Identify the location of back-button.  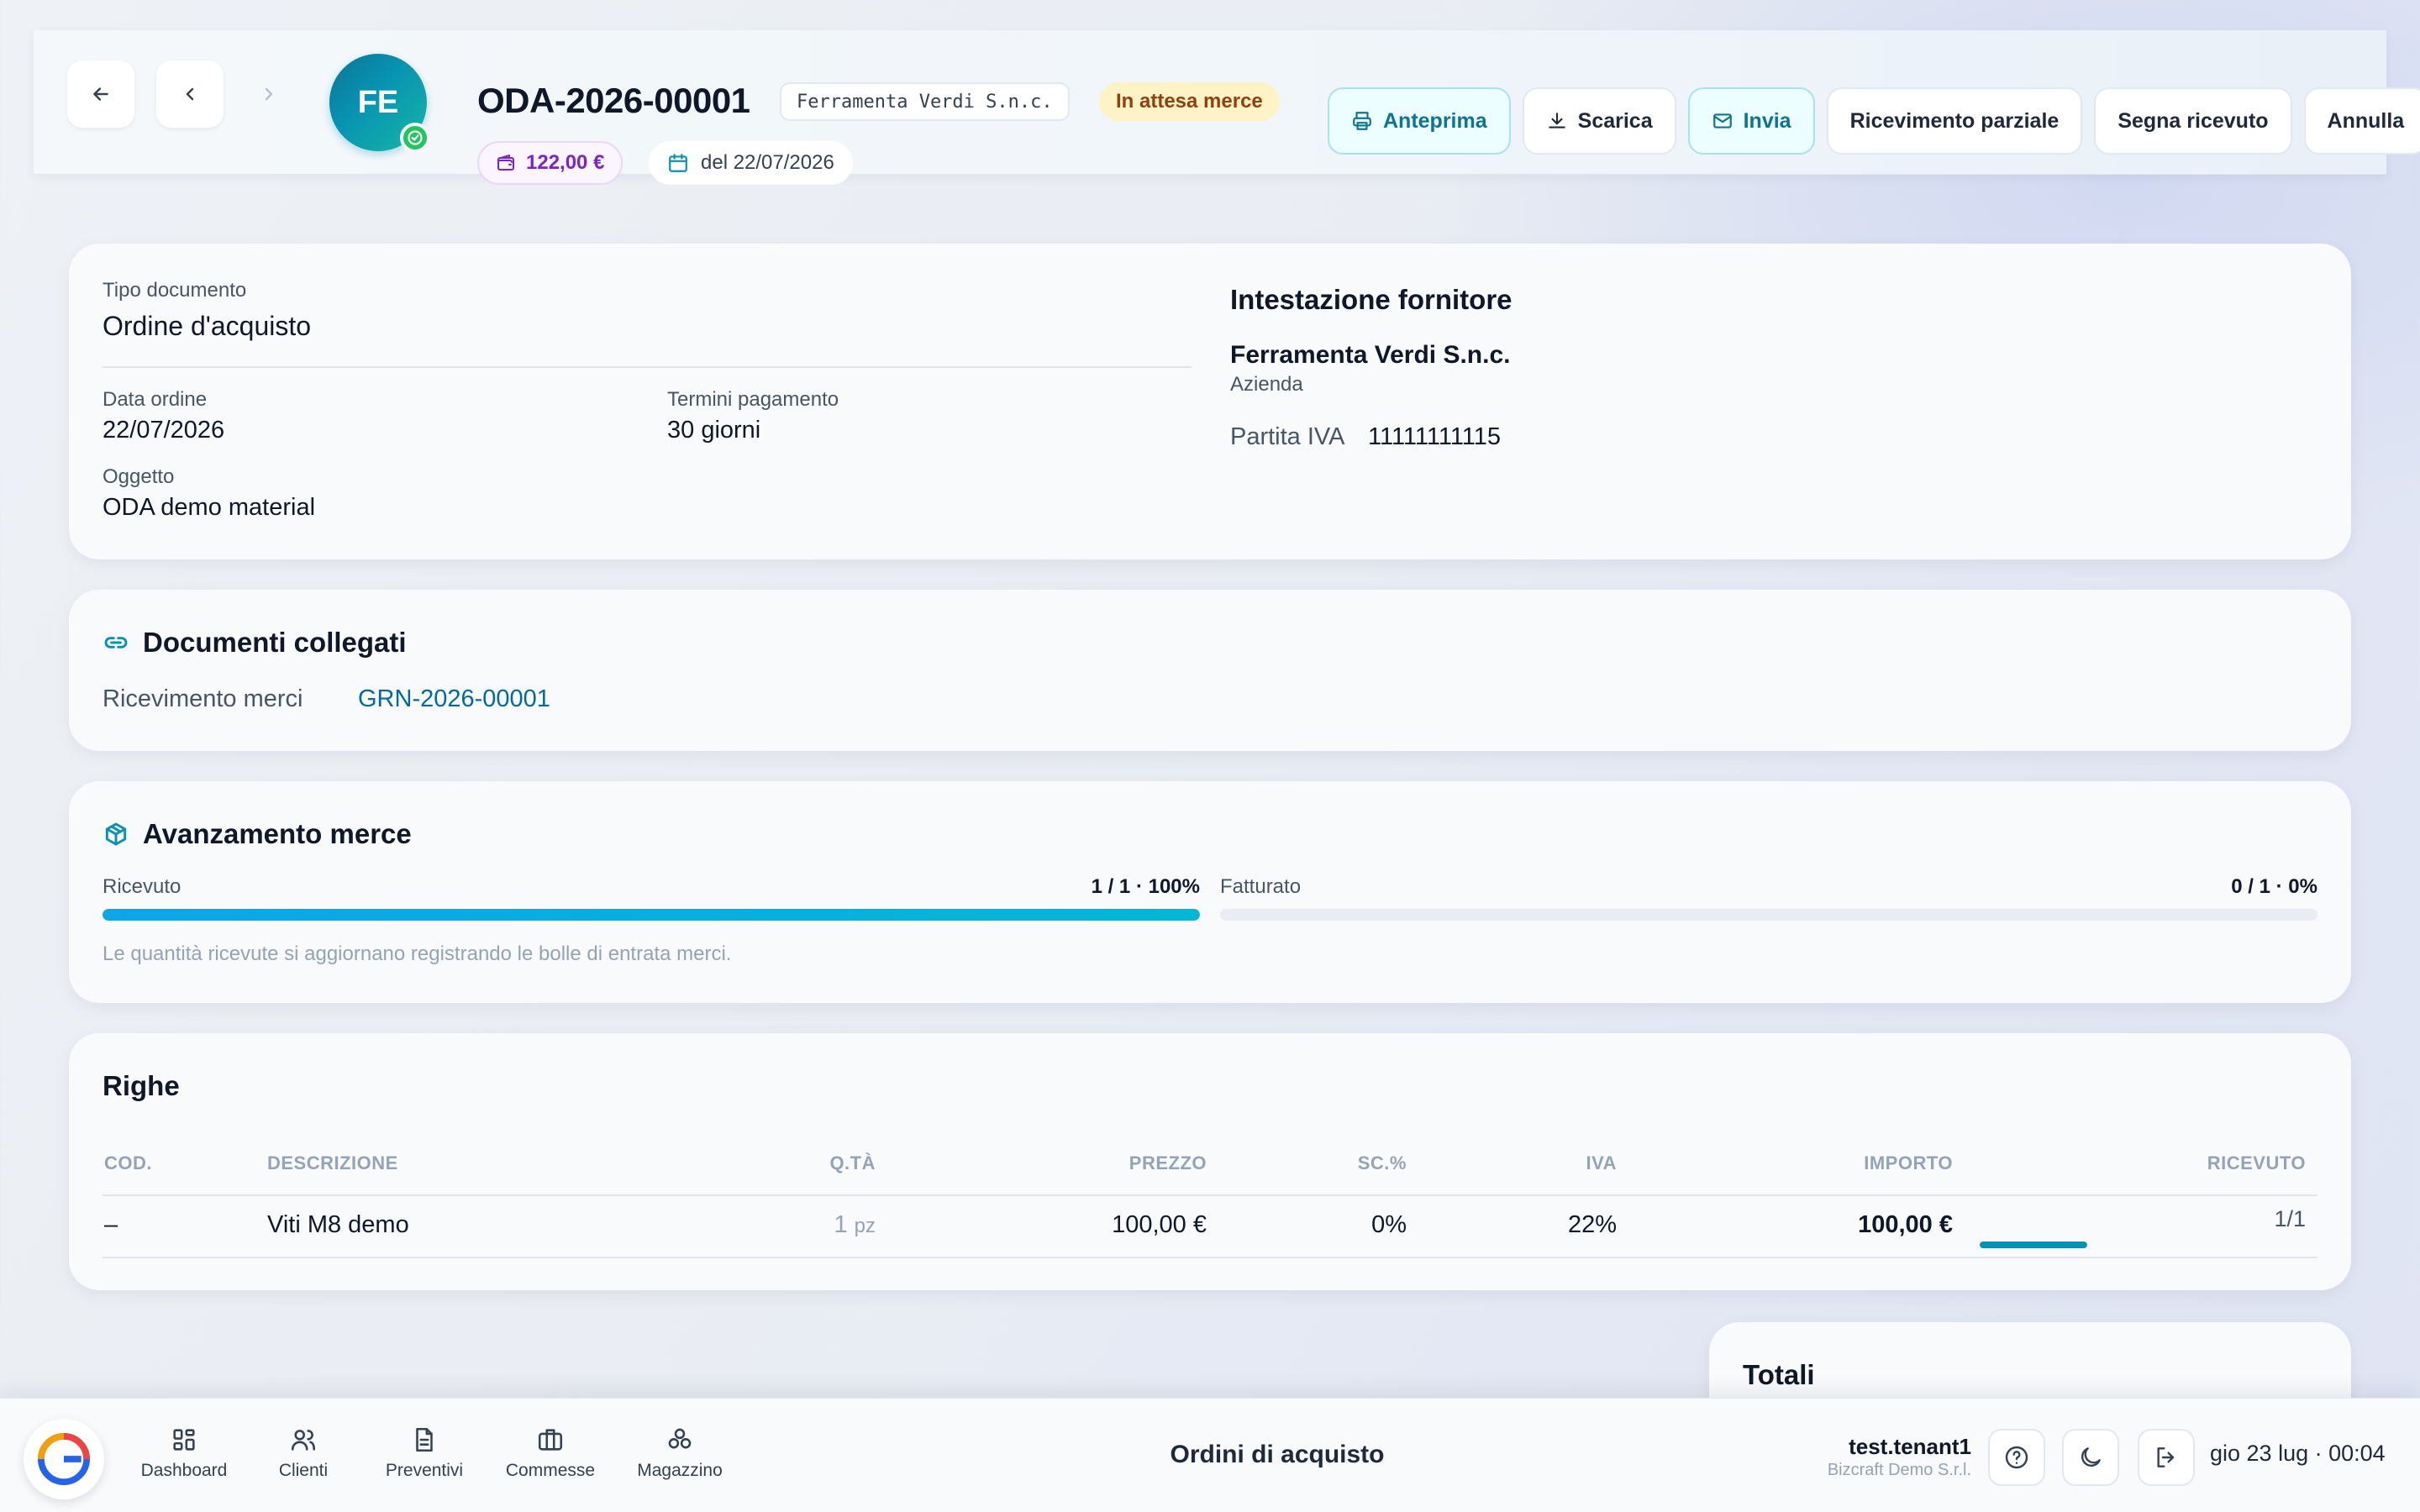
(100, 94).